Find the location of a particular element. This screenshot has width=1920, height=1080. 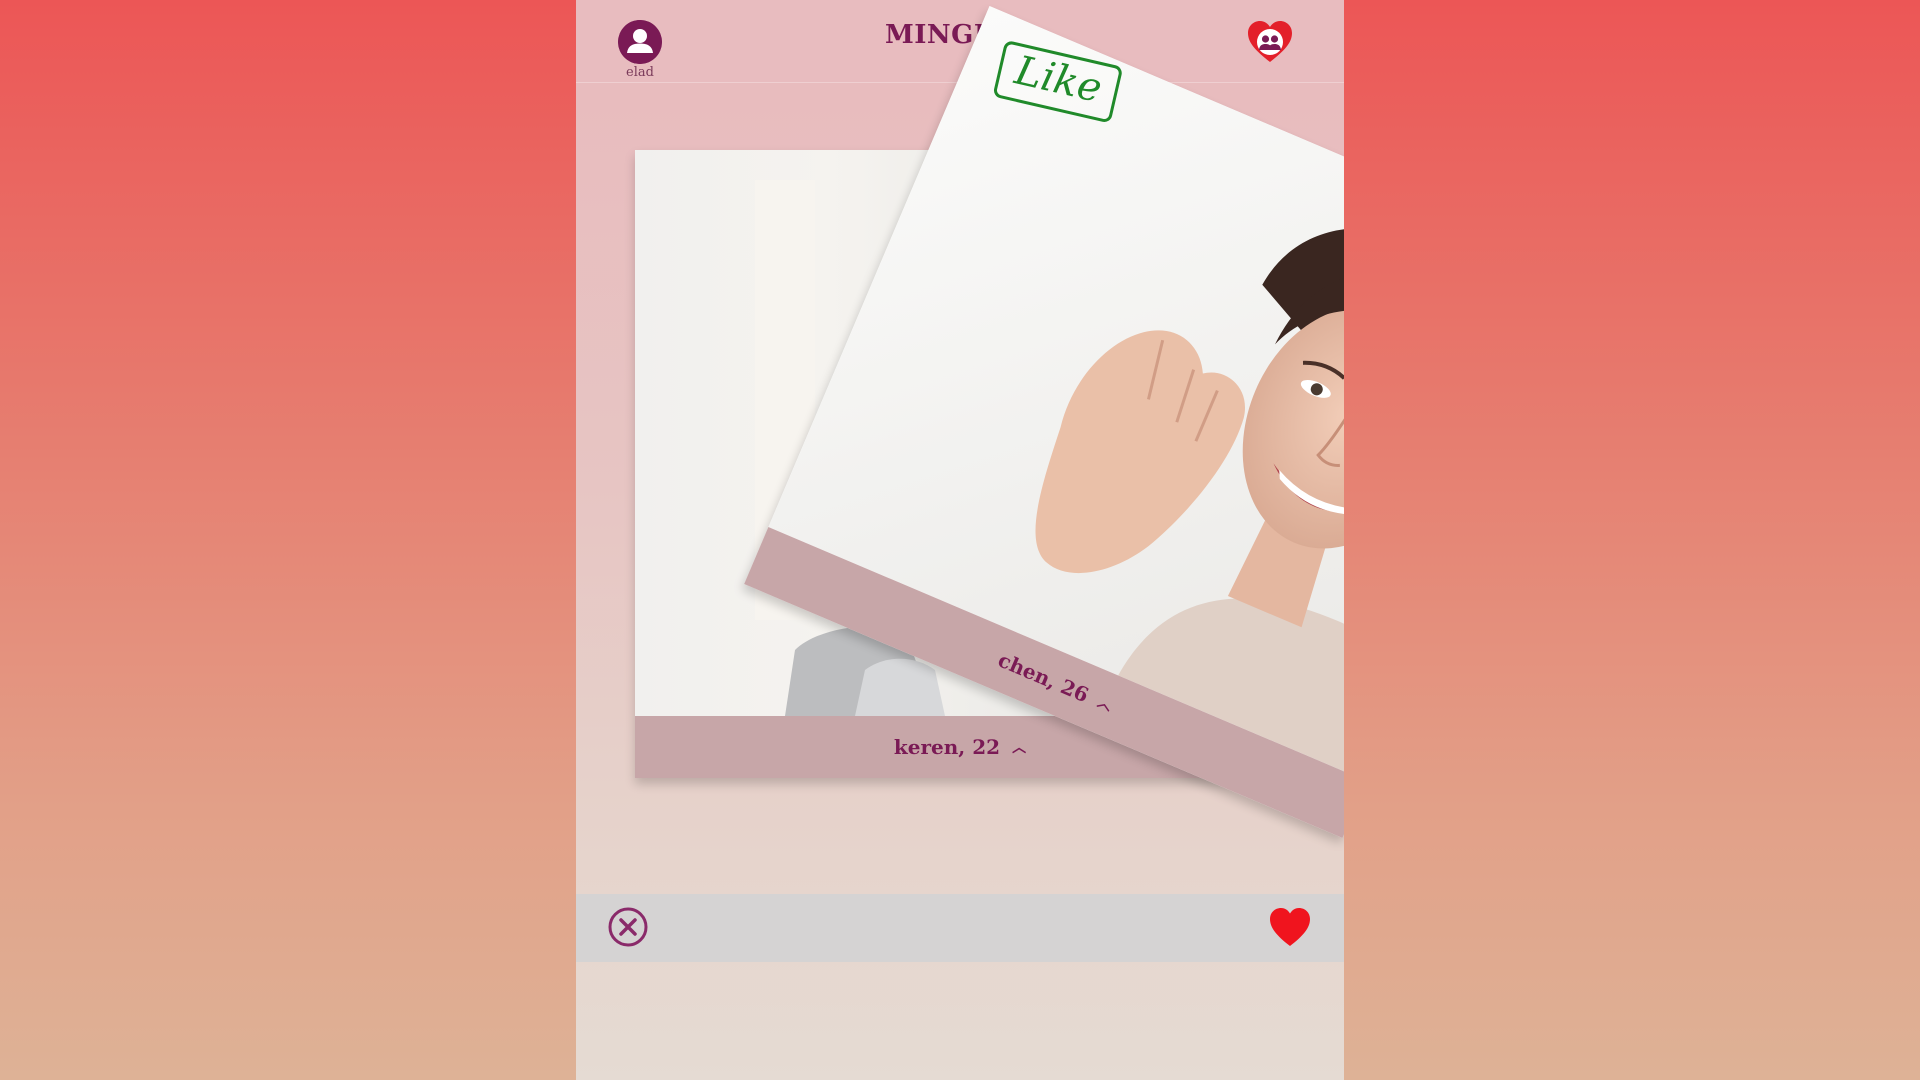

profile-name-age: keren, 22 is located at coordinates (947, 747).